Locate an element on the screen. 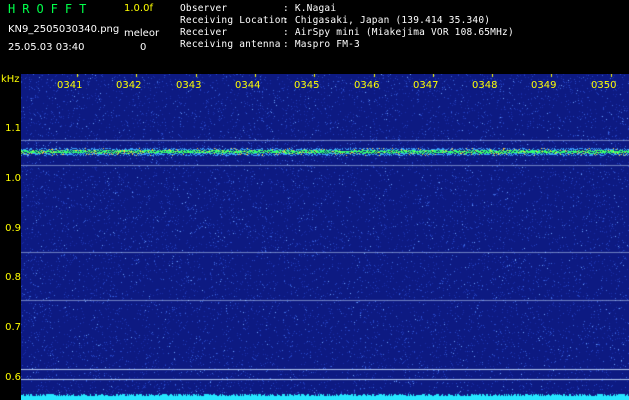  observer-value: : K.Nagai is located at coordinates (310, 8).